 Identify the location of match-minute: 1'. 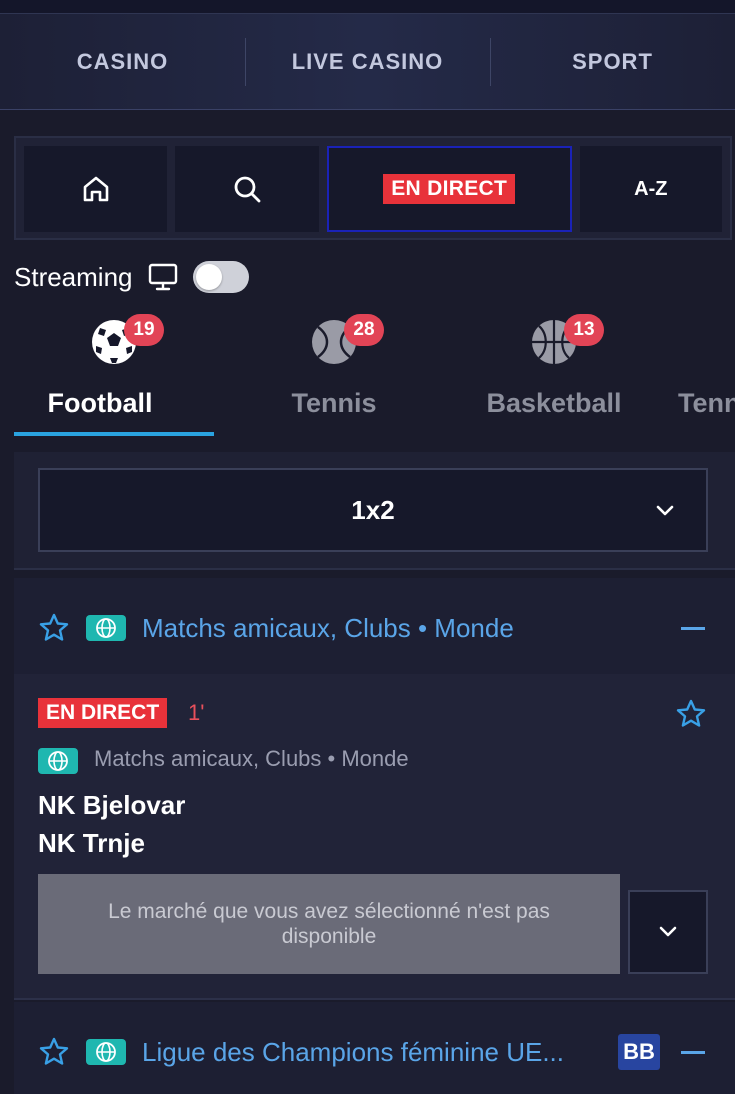
(196, 712).